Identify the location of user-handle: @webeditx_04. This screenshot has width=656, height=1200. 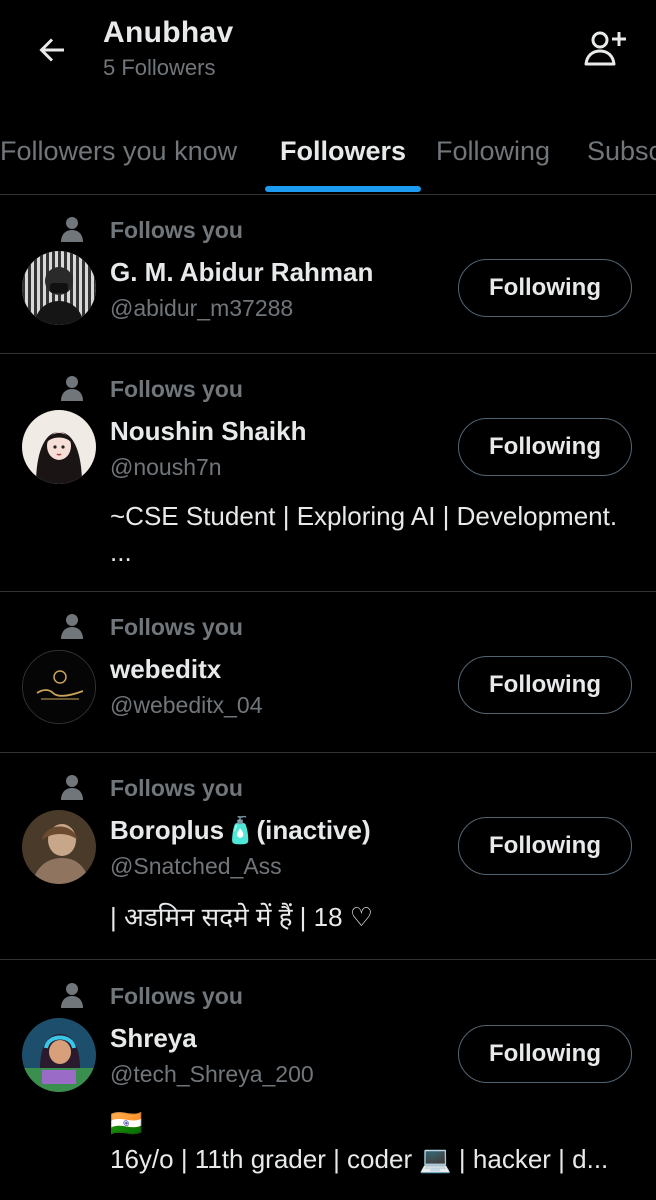
(186, 705).